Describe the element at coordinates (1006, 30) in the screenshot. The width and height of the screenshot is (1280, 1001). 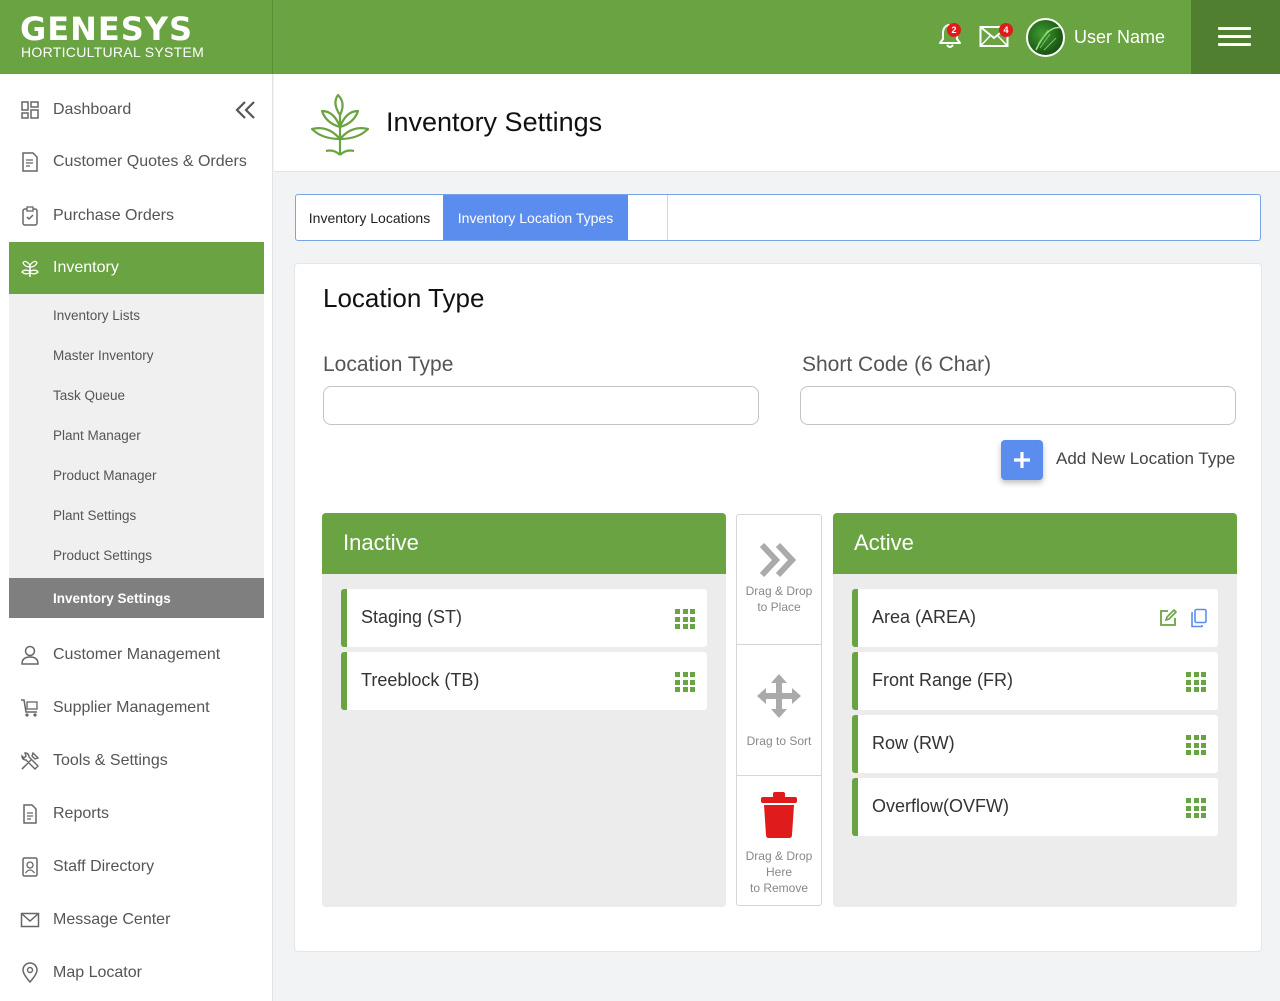
I see `messages-badge: 4` at that location.